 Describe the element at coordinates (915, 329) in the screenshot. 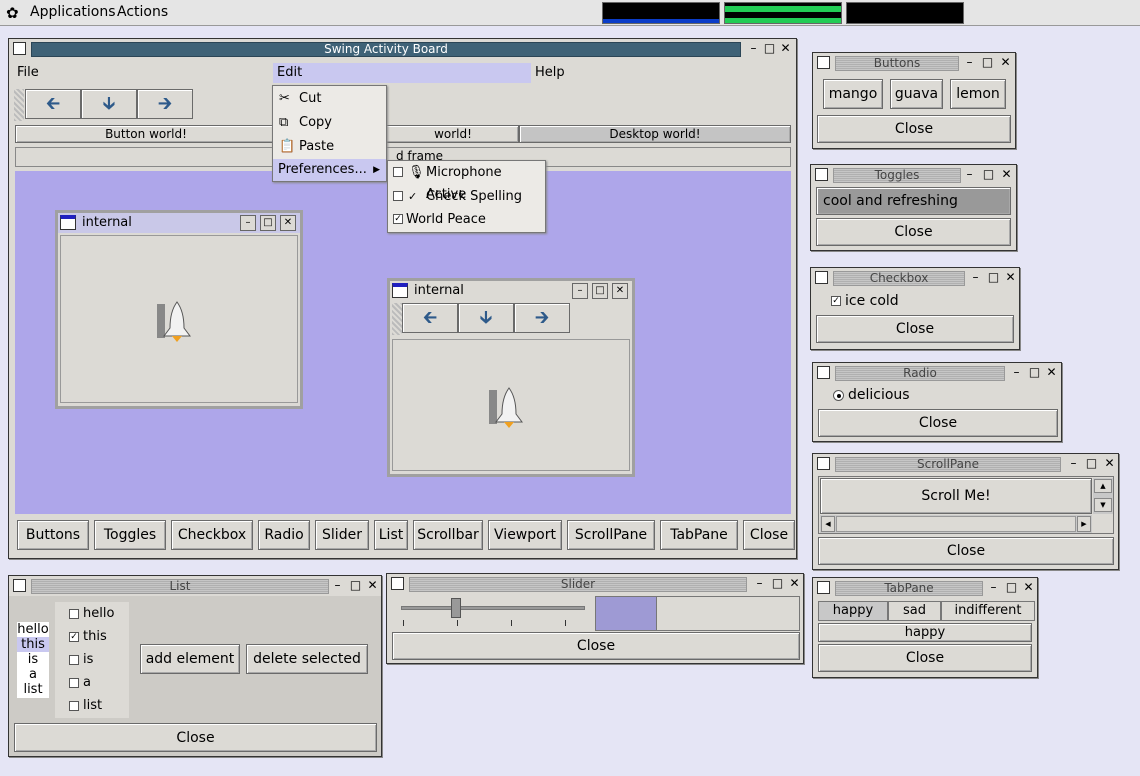

I see `checkbox-close-button: Close` at that location.